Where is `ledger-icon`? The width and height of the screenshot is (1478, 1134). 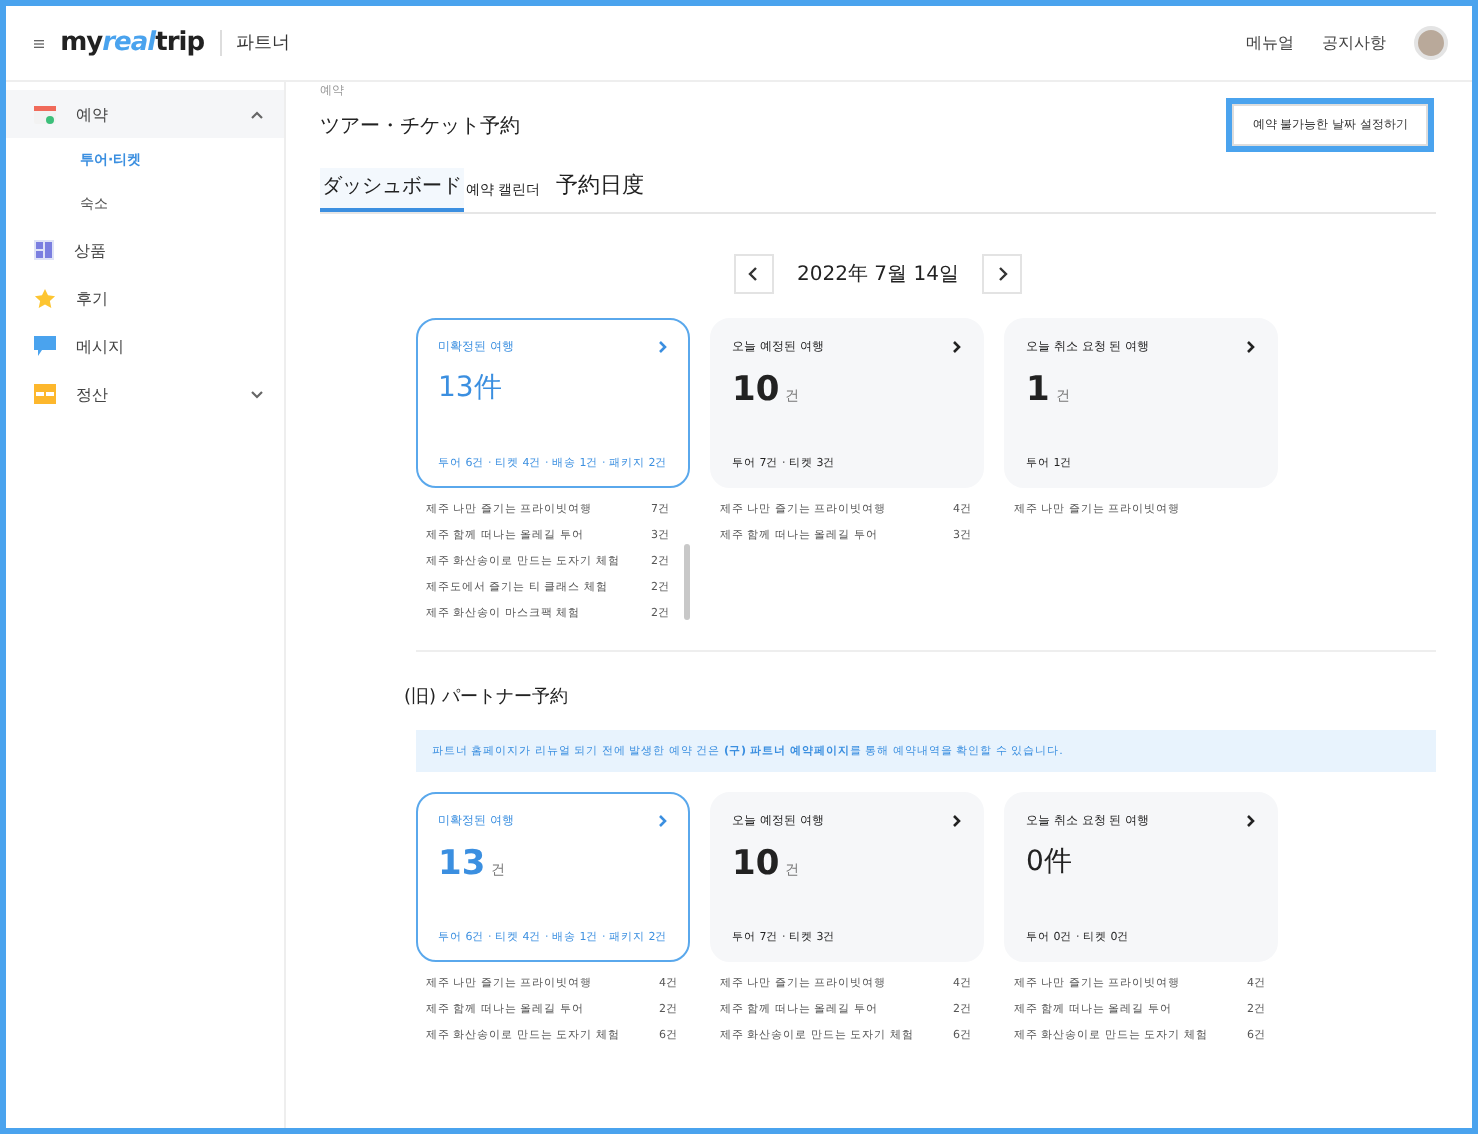 ledger-icon is located at coordinates (45, 394).